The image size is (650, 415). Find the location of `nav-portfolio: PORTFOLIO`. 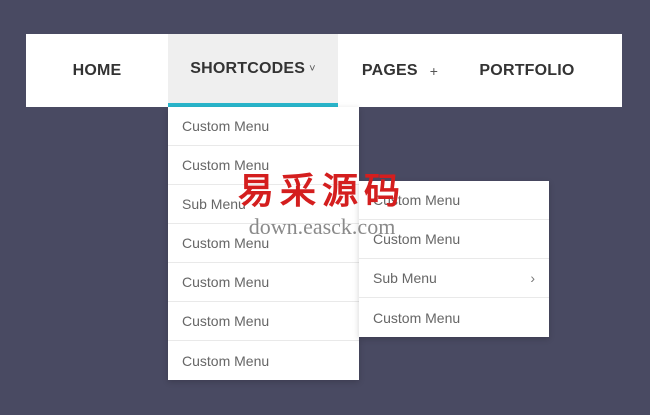

nav-portfolio: PORTFOLIO is located at coordinates (527, 70).